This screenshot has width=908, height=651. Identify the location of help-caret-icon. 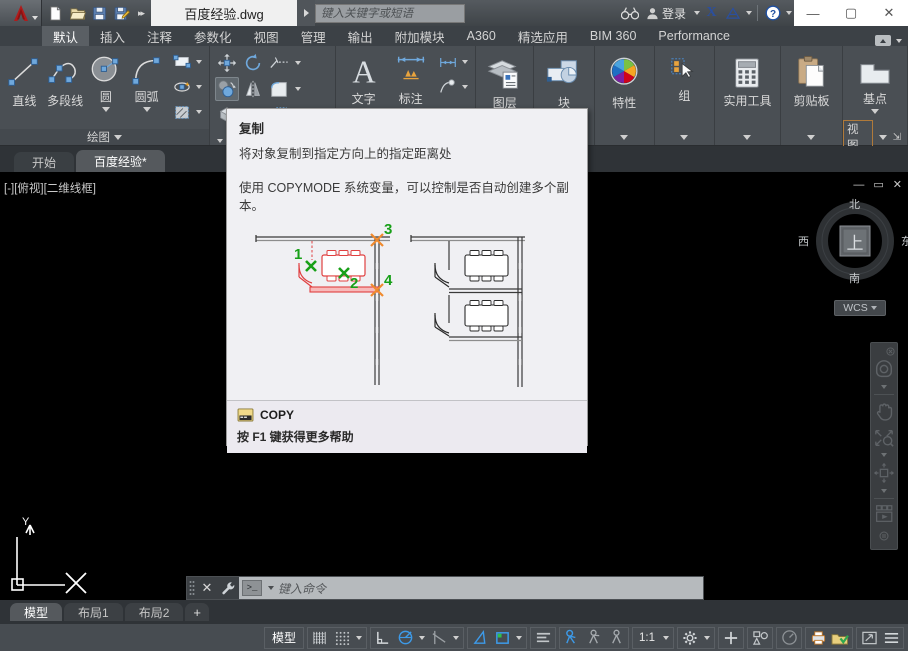
(789, 13).